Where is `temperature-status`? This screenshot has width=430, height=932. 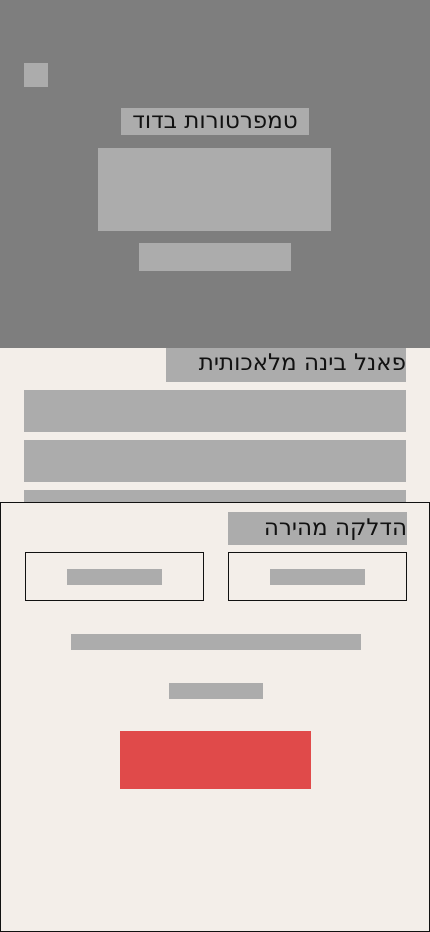 temperature-status is located at coordinates (215, 257).